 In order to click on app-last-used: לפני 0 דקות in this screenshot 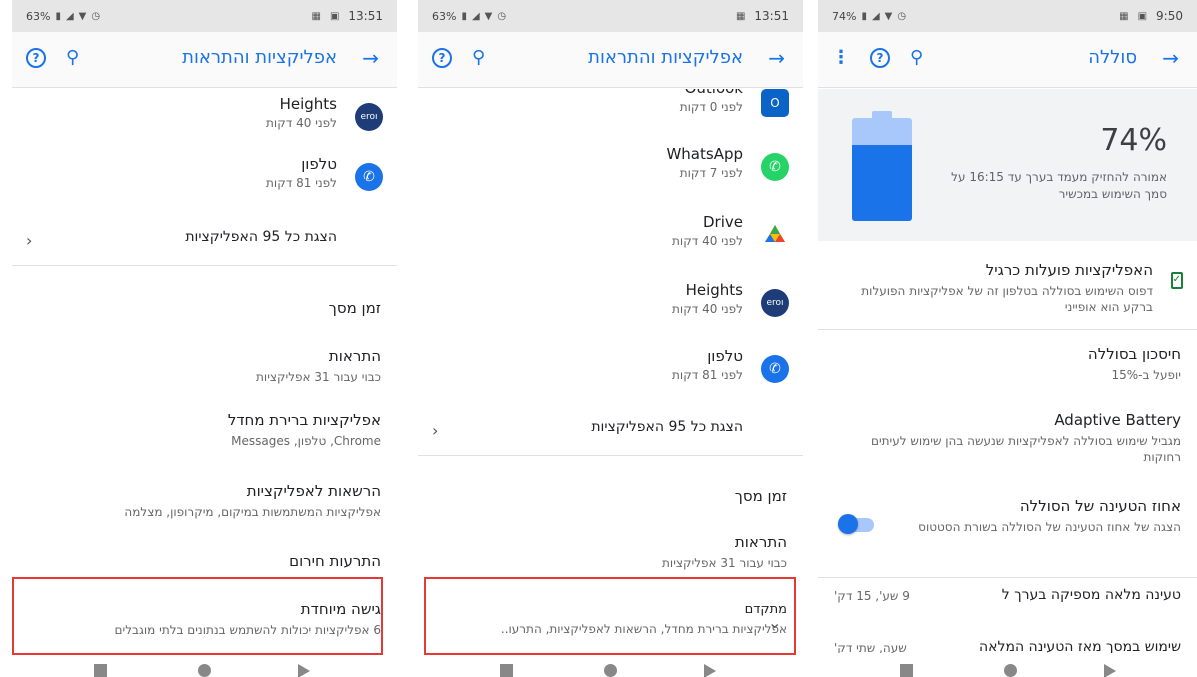, I will do `click(711, 107)`.